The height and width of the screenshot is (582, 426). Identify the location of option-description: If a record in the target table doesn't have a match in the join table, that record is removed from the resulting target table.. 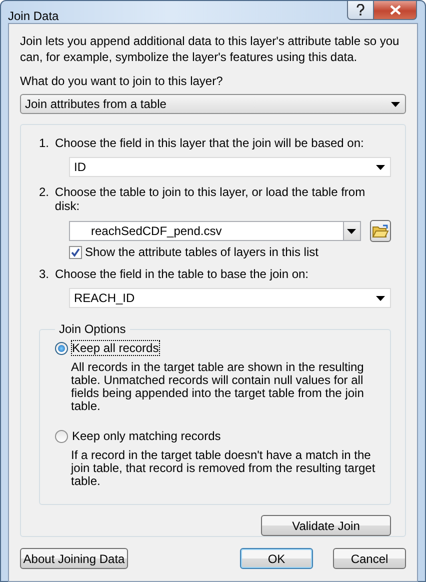
(223, 468).